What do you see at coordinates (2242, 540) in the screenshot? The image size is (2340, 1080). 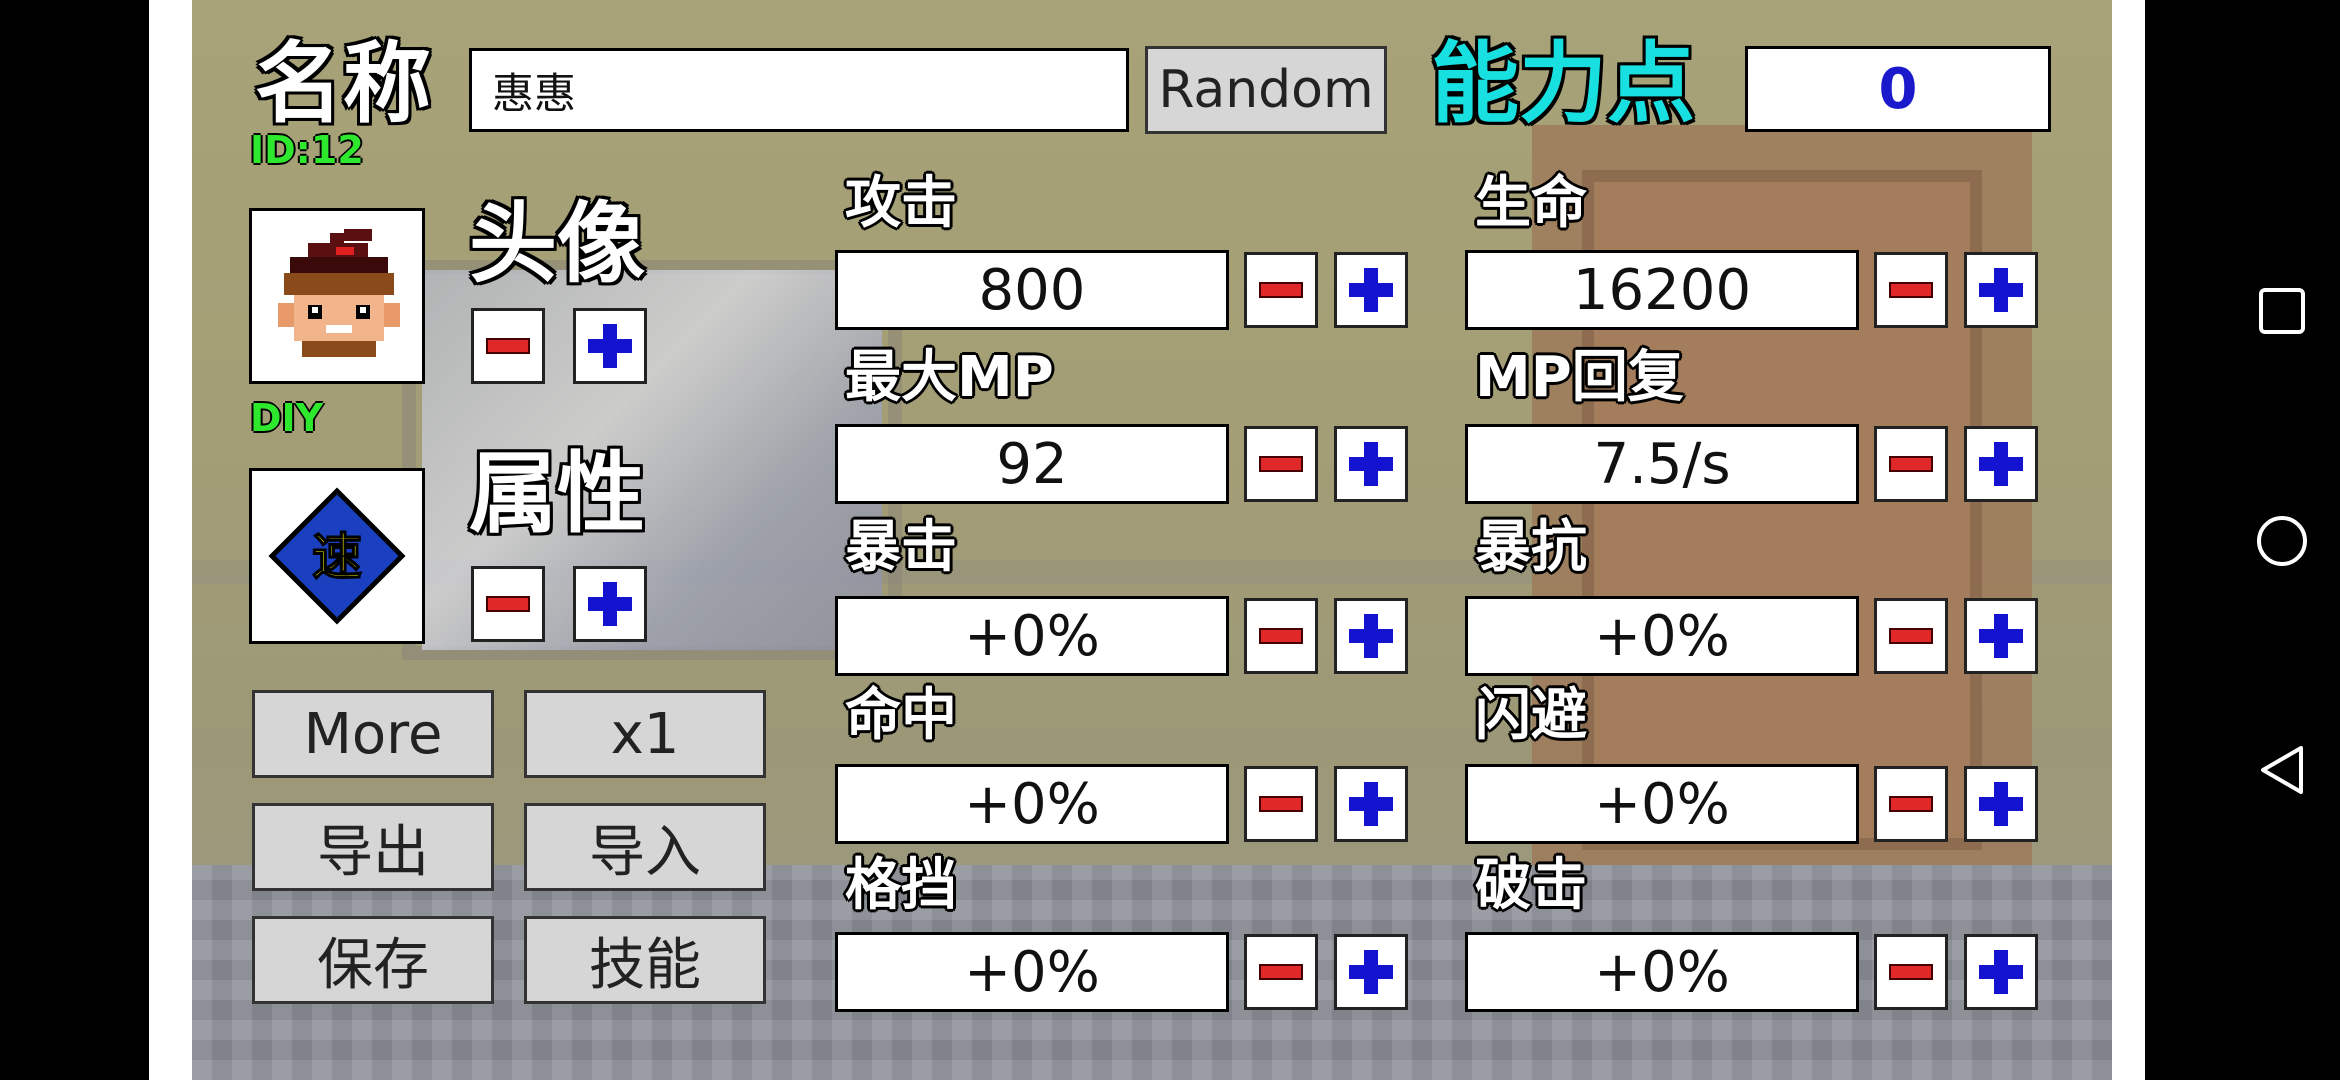 I see `system-nav-bar` at bounding box center [2242, 540].